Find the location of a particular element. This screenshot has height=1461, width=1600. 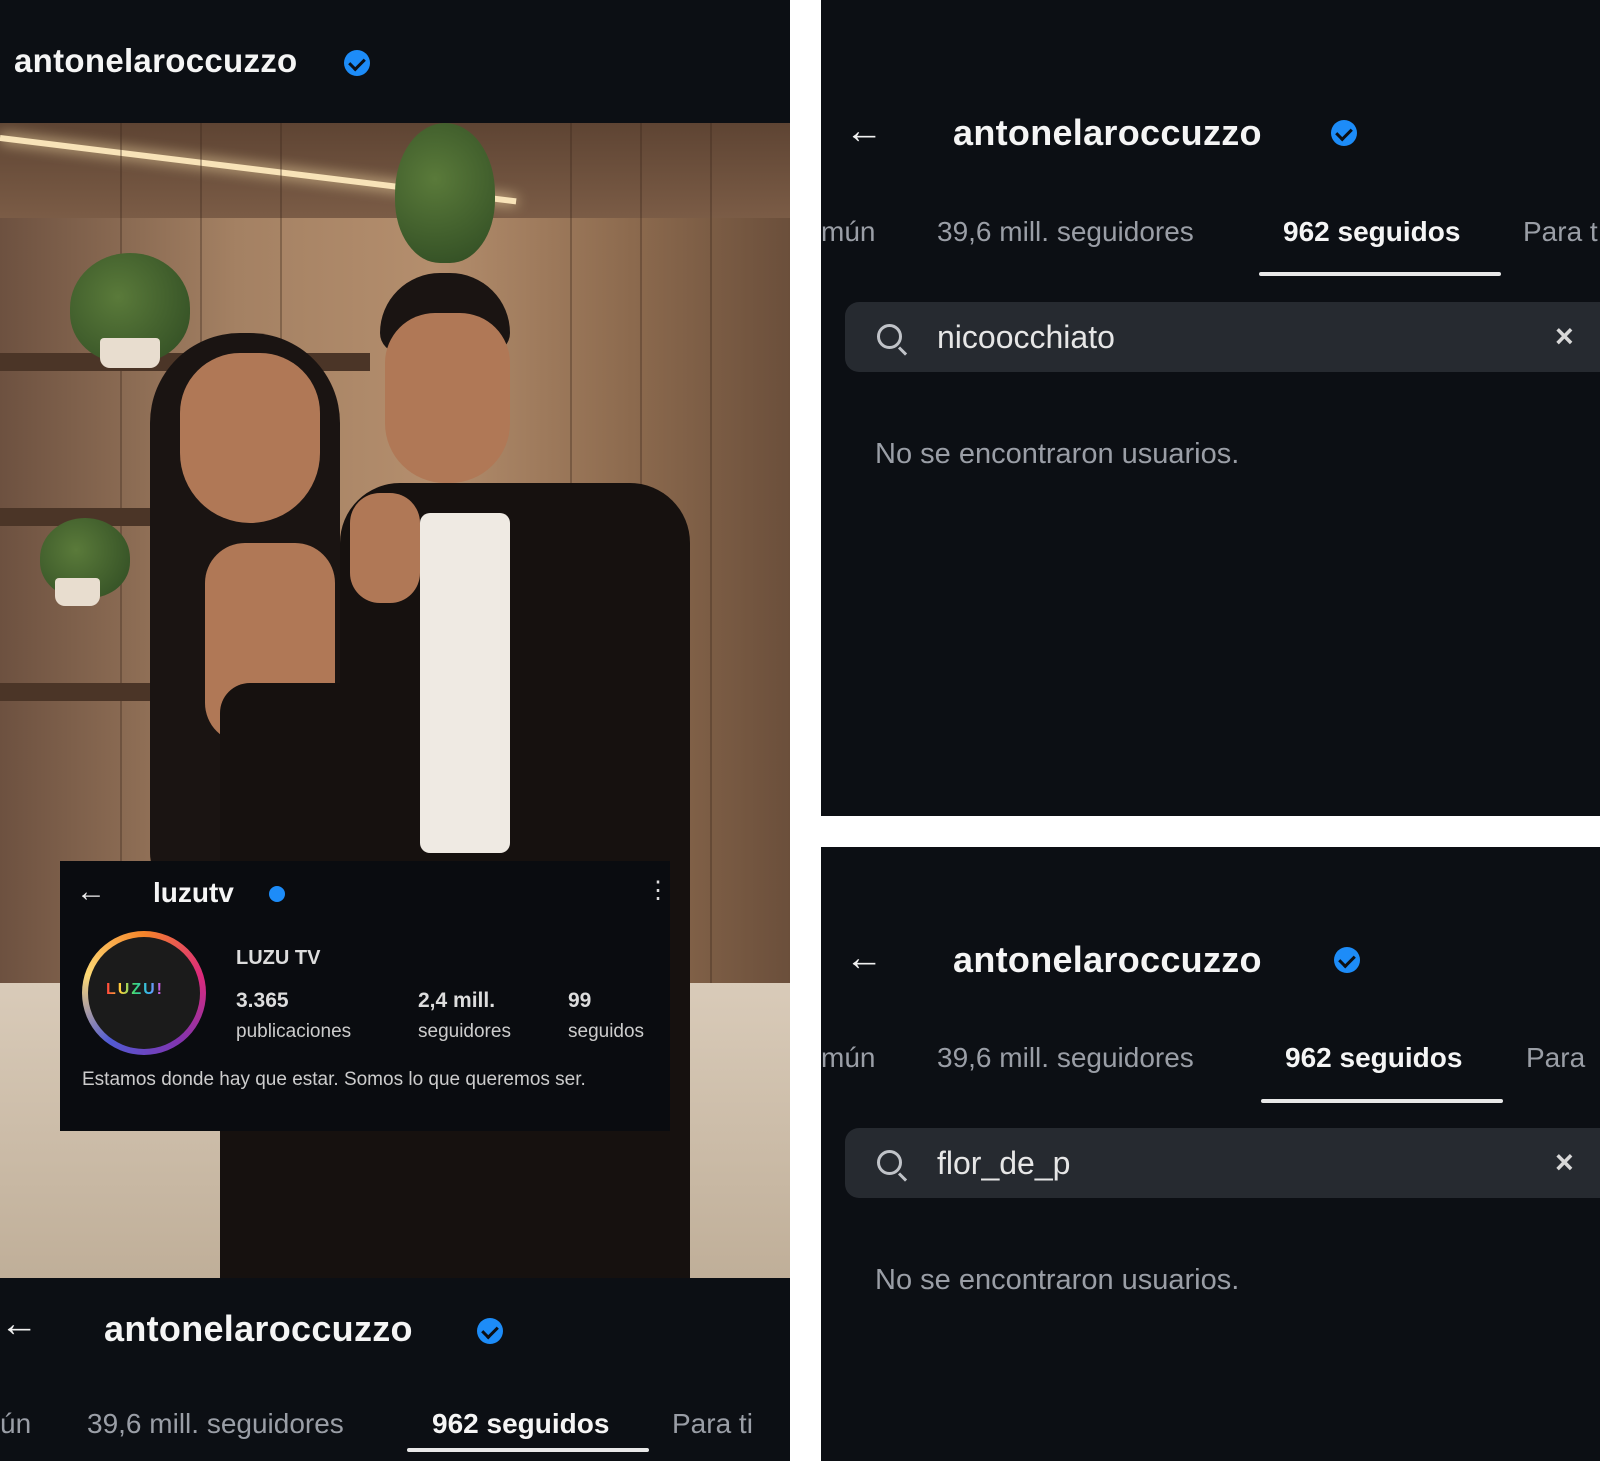

tab-for-you: Para t is located at coordinates (1560, 232).